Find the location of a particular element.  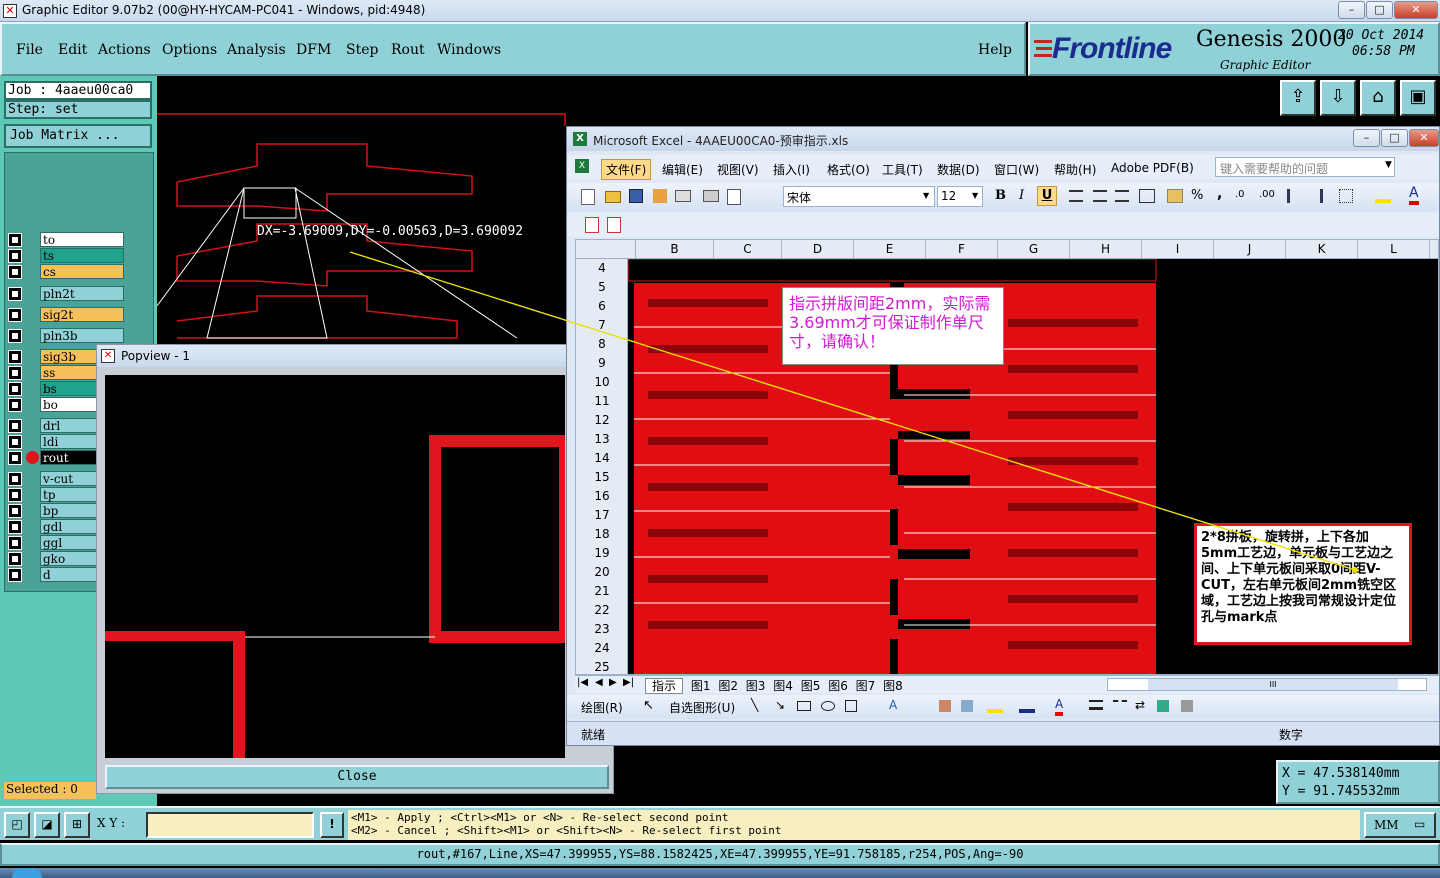

currency-icon is located at coordinates (1175, 196).